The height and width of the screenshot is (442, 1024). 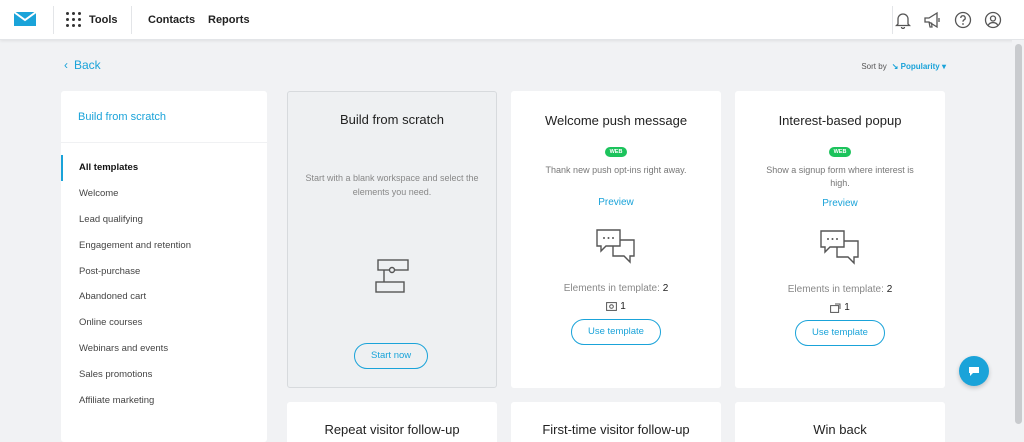 I want to click on template-card: First-time visitor follow-up, so click(x=616, y=422).